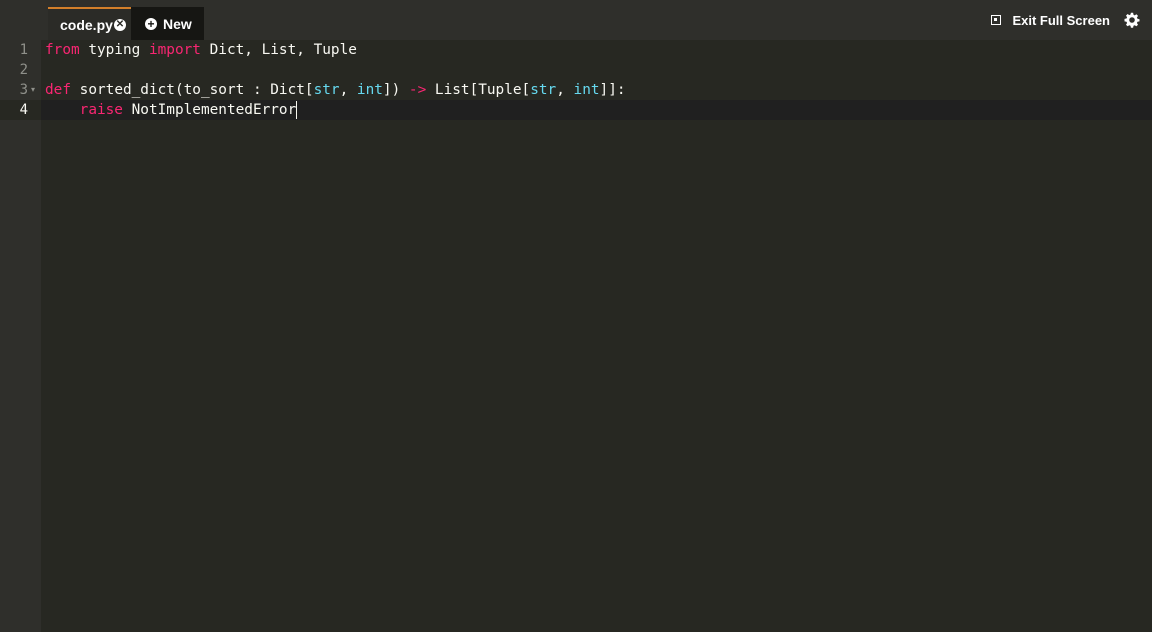  I want to click on line-number: 4, so click(23, 110).